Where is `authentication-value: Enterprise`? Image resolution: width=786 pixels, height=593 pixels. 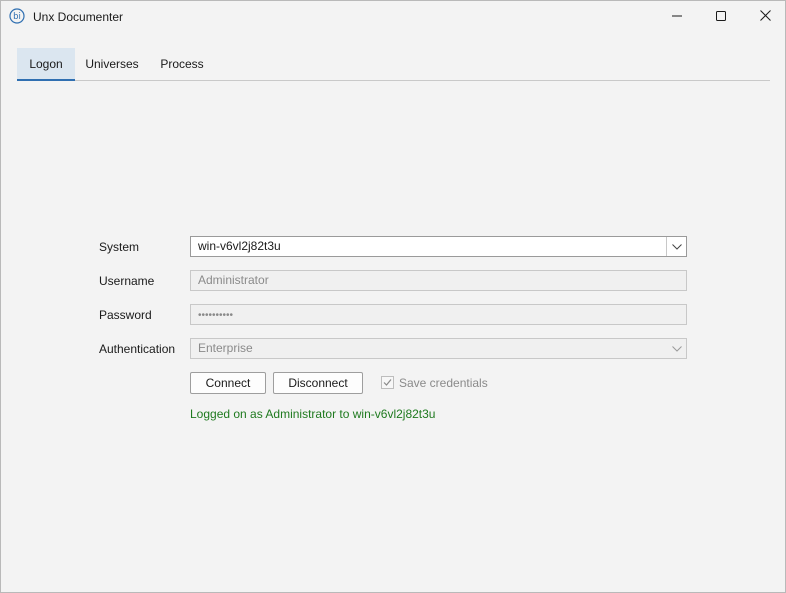 authentication-value: Enterprise is located at coordinates (225, 348).